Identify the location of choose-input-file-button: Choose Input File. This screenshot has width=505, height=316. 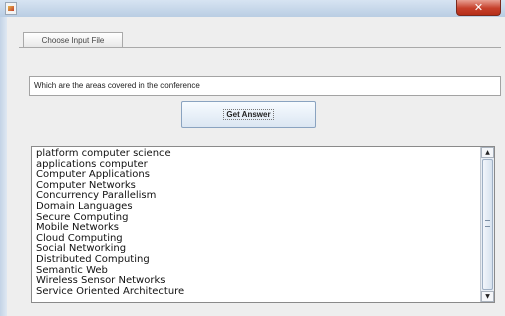
(73, 40).